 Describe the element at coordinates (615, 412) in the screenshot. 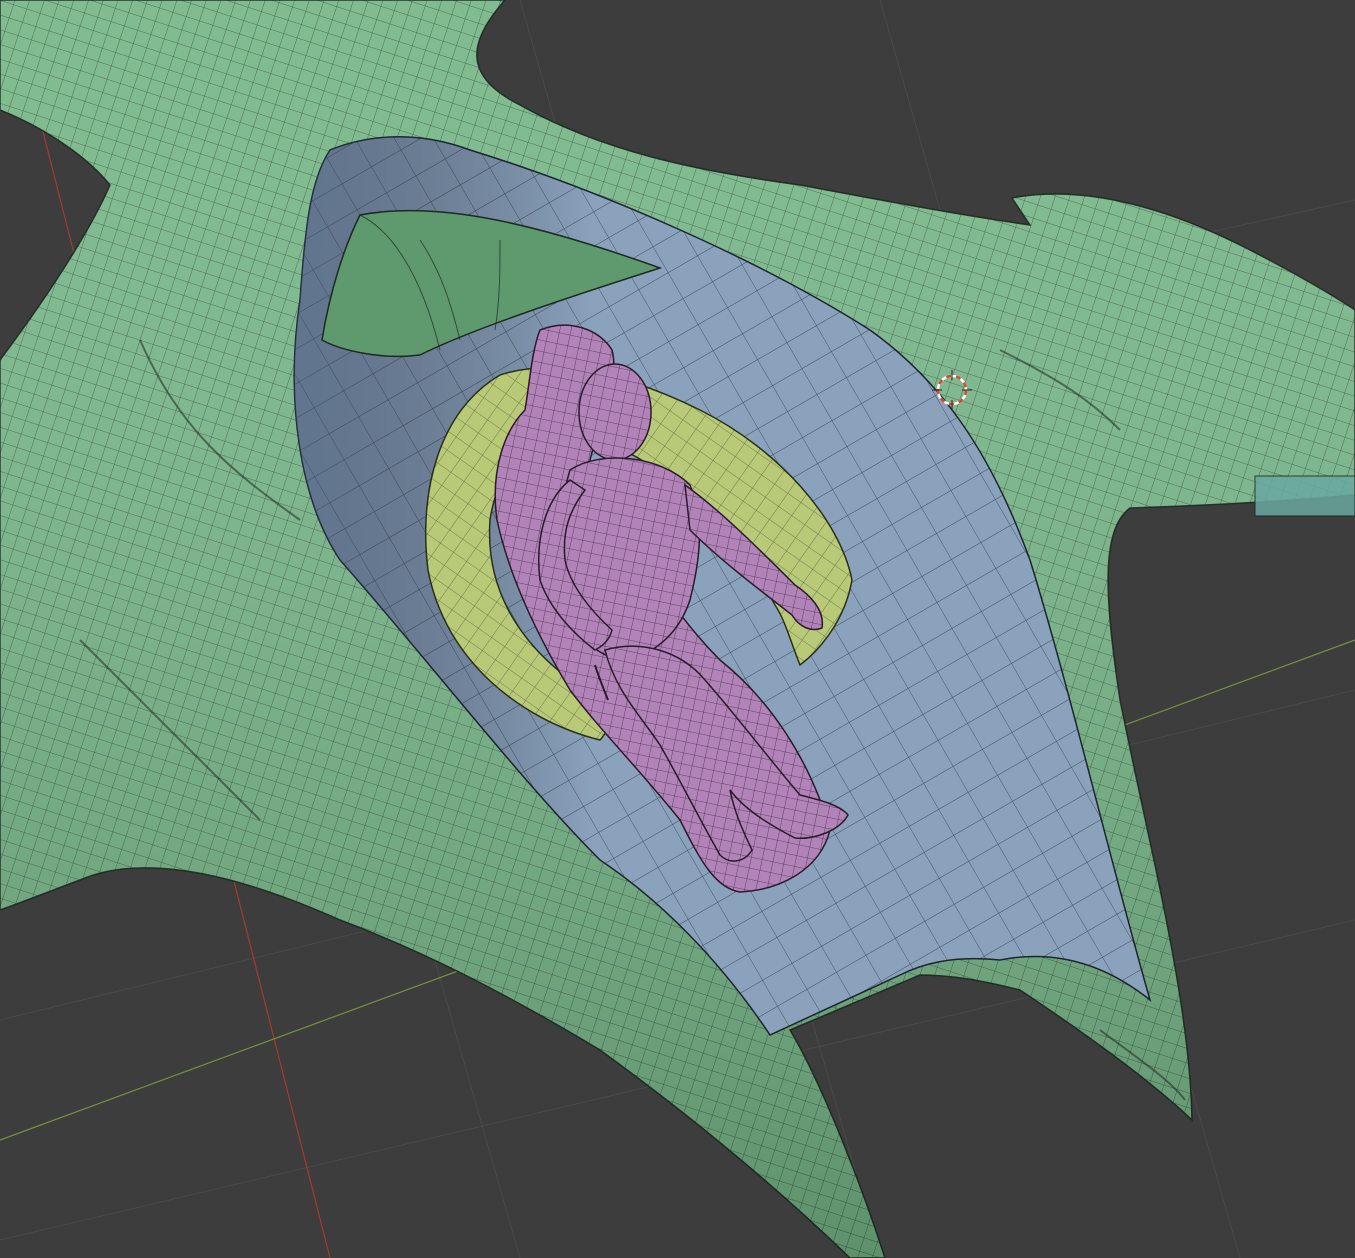

I see `pilot-head` at that location.